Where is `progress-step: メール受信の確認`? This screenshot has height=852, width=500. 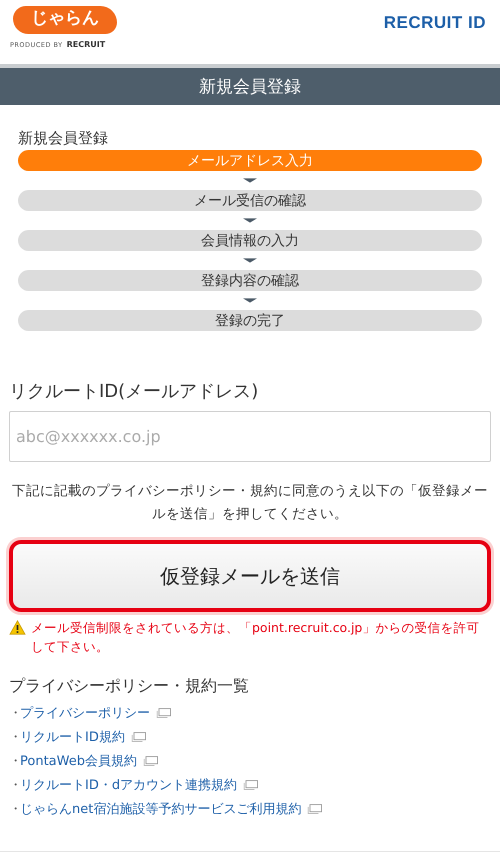
progress-step: メール受信の確認 is located at coordinates (250, 200).